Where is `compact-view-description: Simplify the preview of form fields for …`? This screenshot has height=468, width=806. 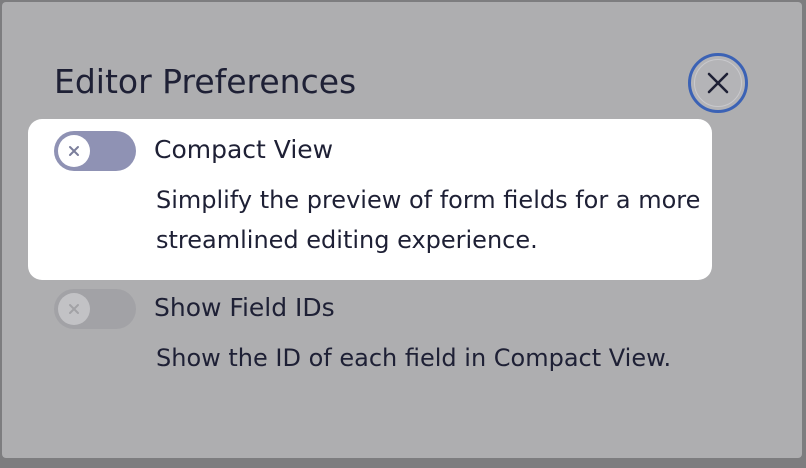
compact-view-description: Simplify the preview of form fields for … is located at coordinates (428, 220).